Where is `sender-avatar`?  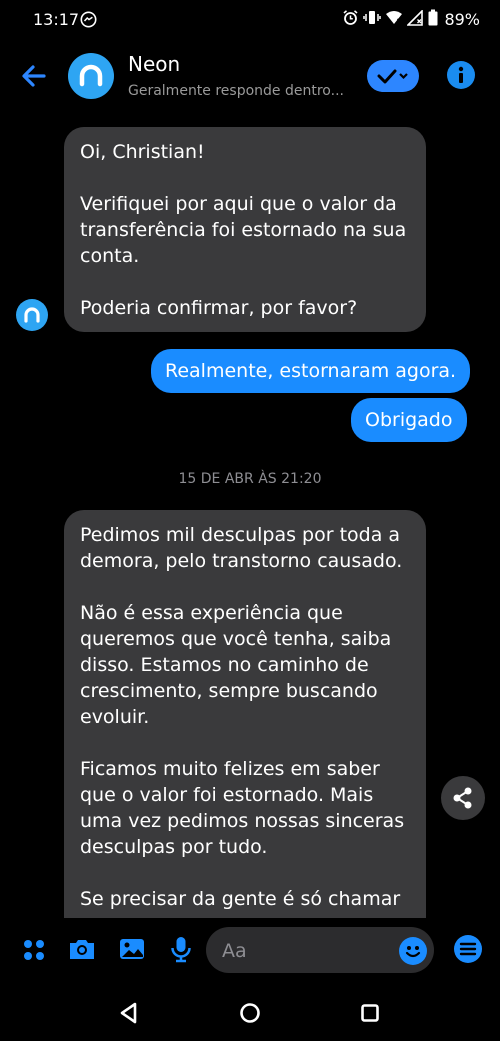 sender-avatar is located at coordinates (32, 315).